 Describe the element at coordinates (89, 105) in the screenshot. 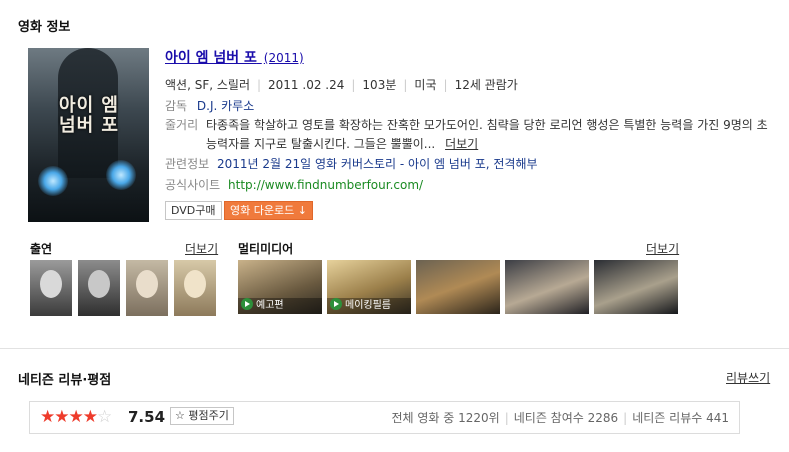

I see `poster-title-line1: 아이 엠` at that location.